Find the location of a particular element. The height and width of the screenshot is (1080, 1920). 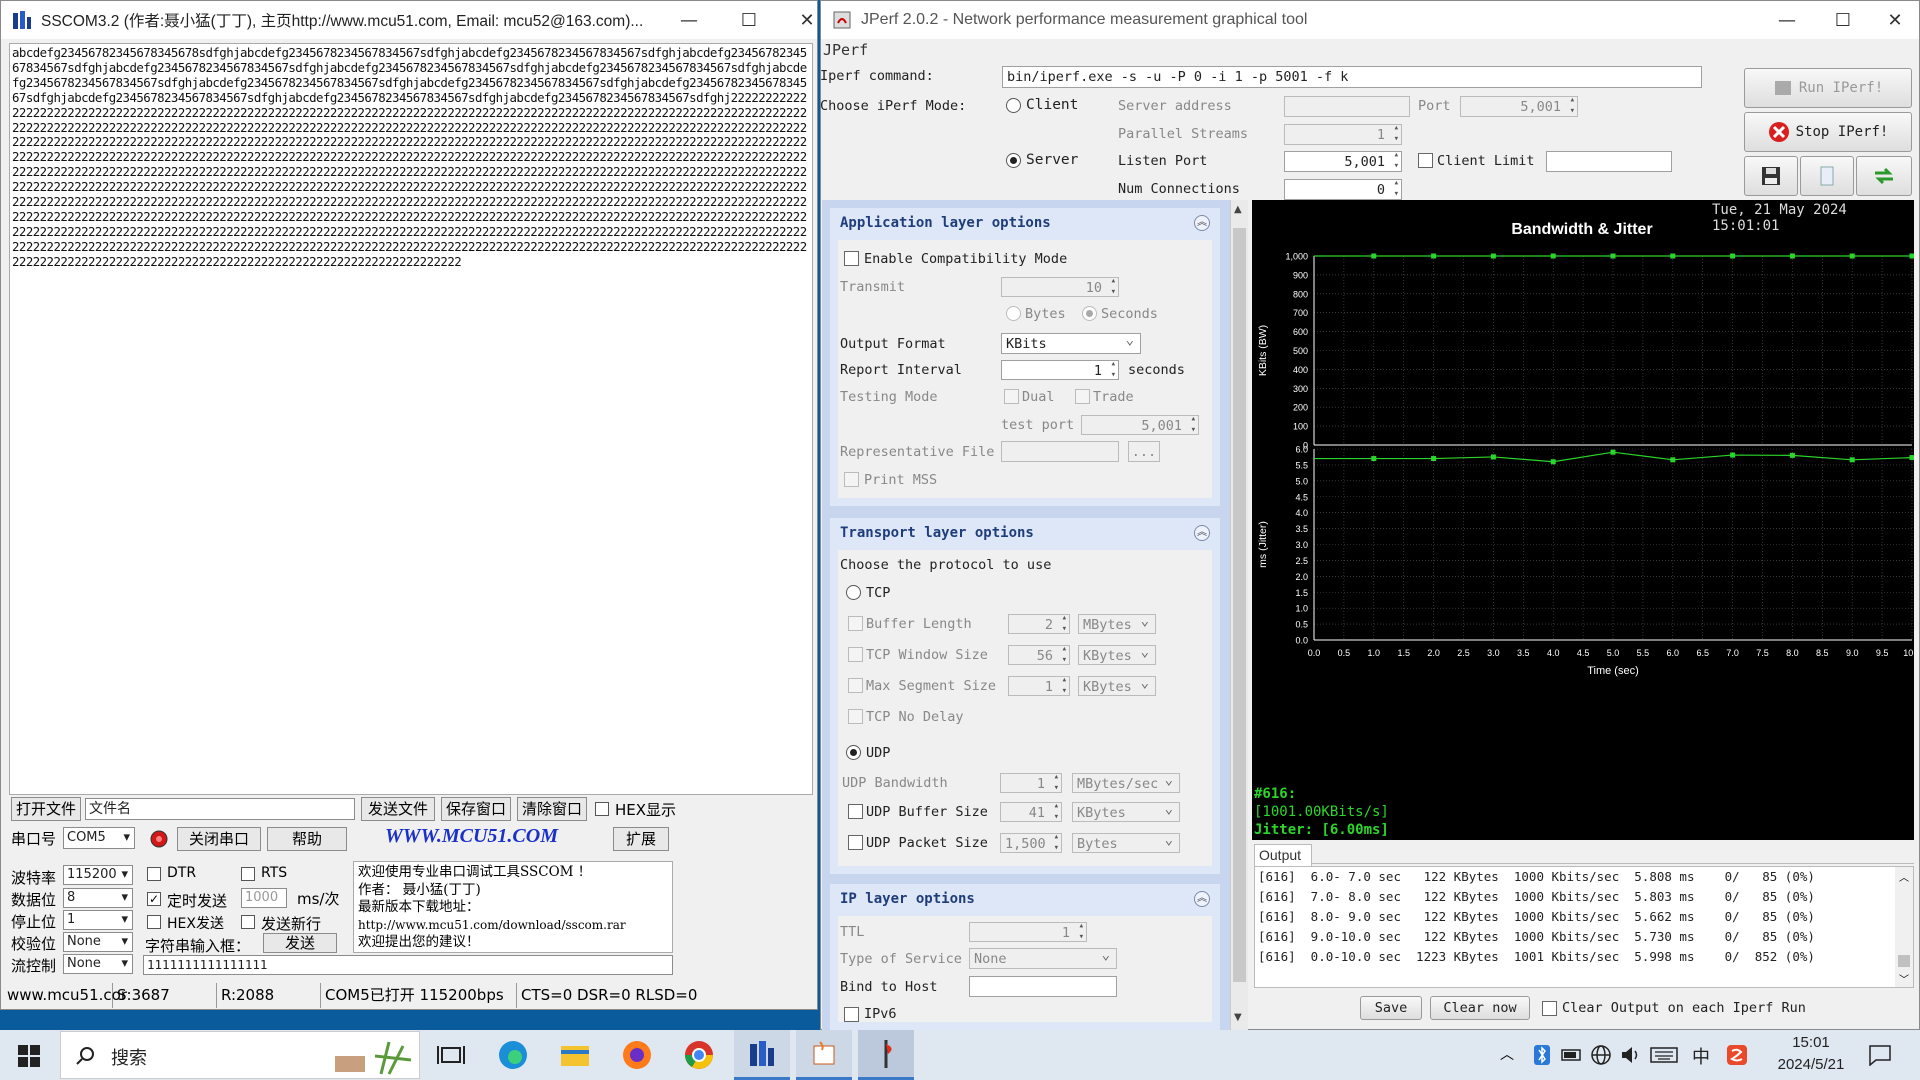

transmit-field: 10 is located at coordinates (1060, 287).